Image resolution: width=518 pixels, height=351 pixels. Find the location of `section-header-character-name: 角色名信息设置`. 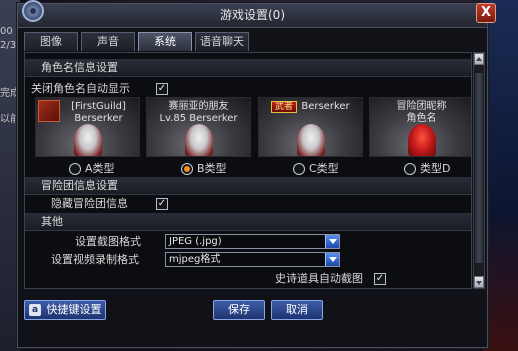

section-header-character-name: 角色名信息设置 is located at coordinates (248, 68).